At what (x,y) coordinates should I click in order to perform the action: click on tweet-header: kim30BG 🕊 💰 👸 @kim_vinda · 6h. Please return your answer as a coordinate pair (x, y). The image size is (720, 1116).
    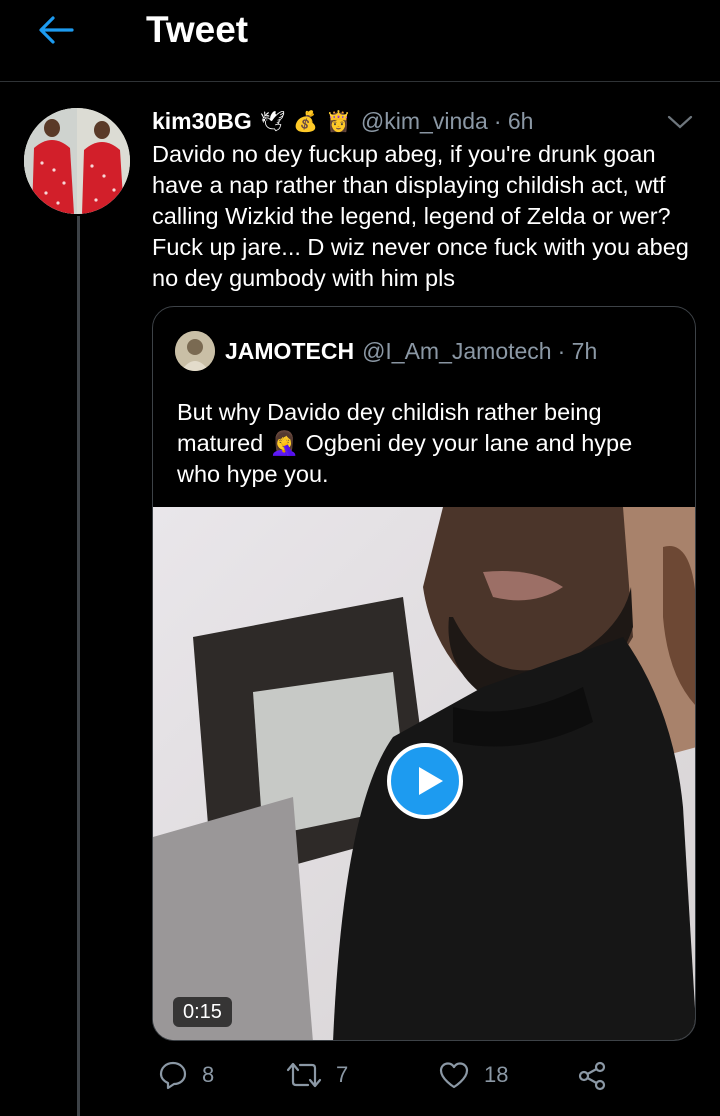
    Looking at the image, I should click on (342, 121).